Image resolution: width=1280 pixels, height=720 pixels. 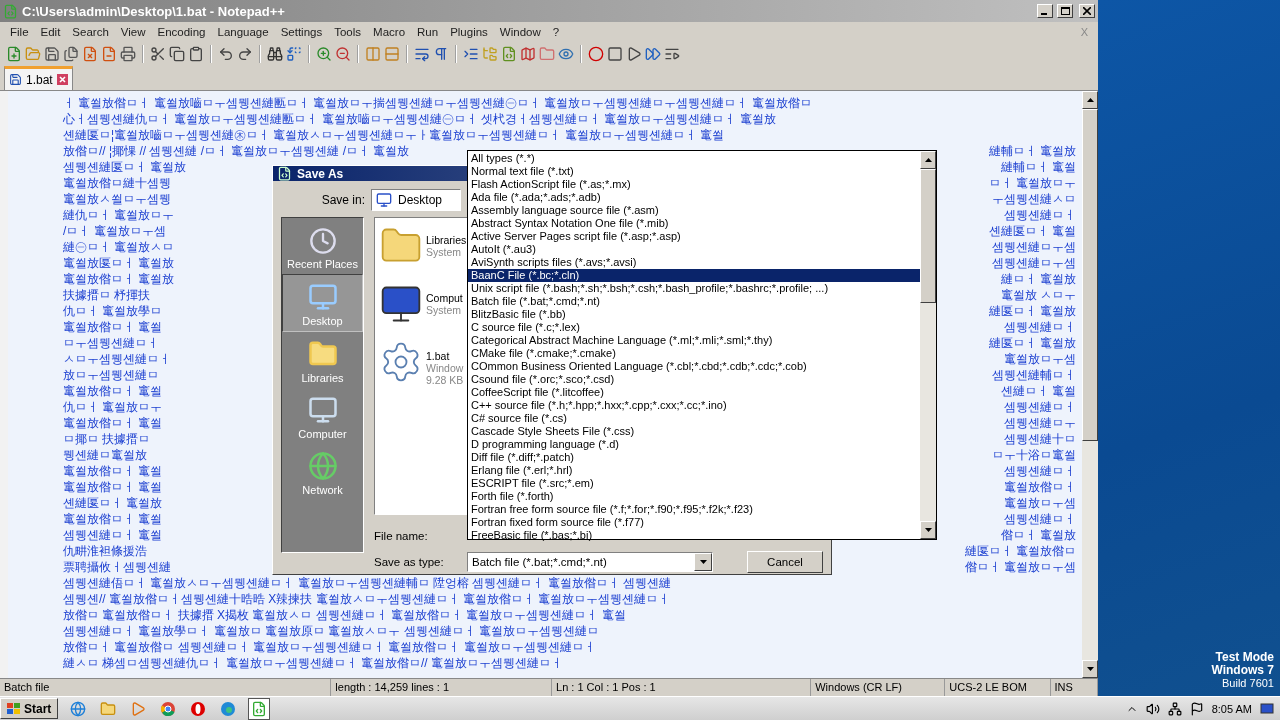 I want to click on close-all-icon, so click(x=109, y=54).